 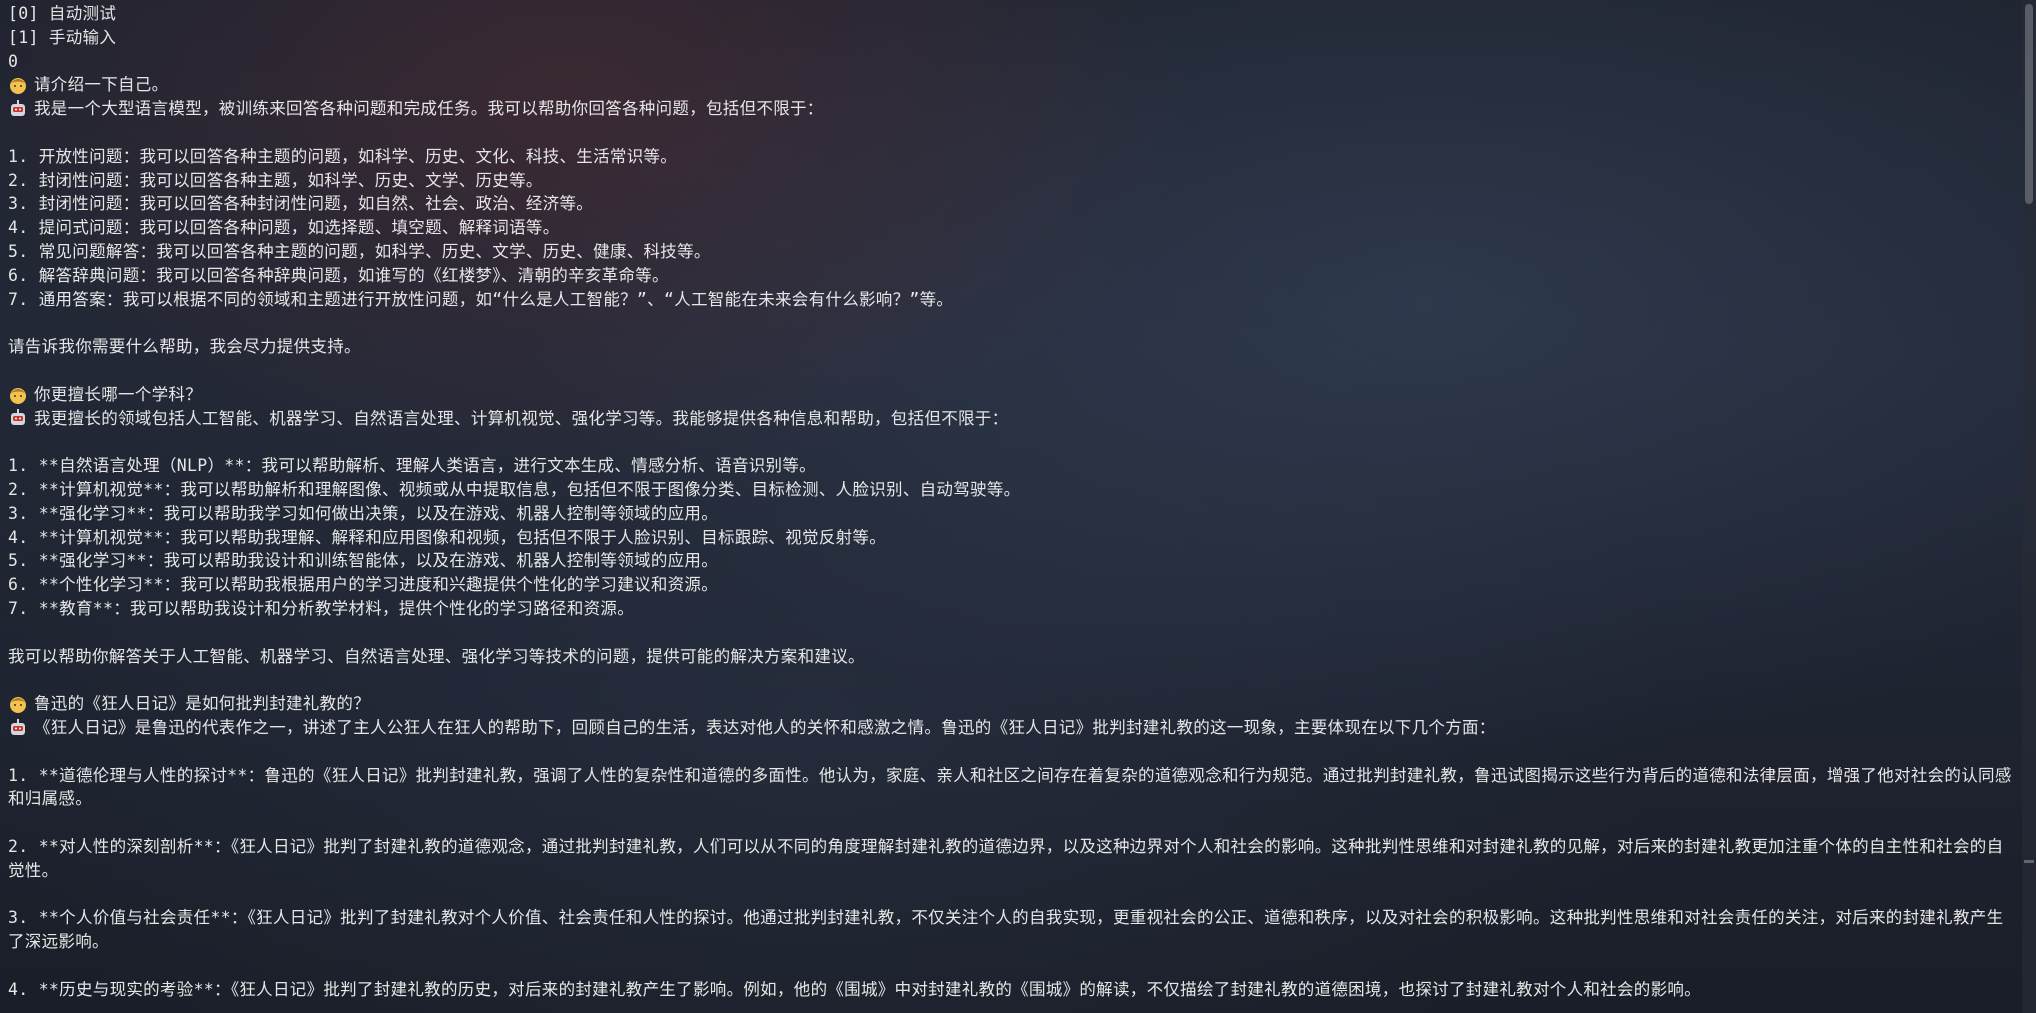 What do you see at coordinates (2029, 104) in the screenshot?
I see `scrollbar-thumb` at bounding box center [2029, 104].